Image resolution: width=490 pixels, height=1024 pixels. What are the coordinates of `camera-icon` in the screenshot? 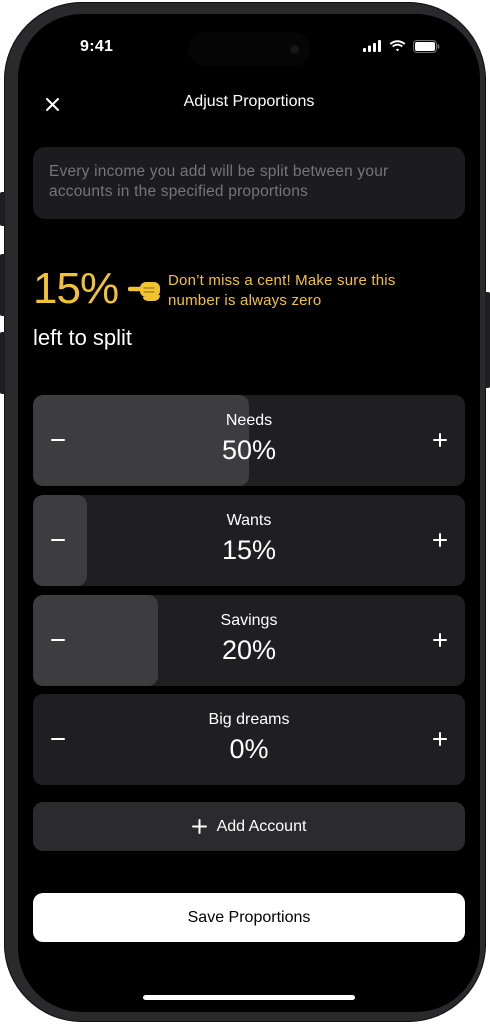 It's located at (294, 49).